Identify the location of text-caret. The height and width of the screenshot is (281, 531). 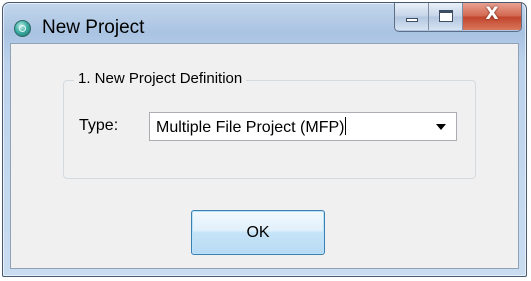
(346, 126).